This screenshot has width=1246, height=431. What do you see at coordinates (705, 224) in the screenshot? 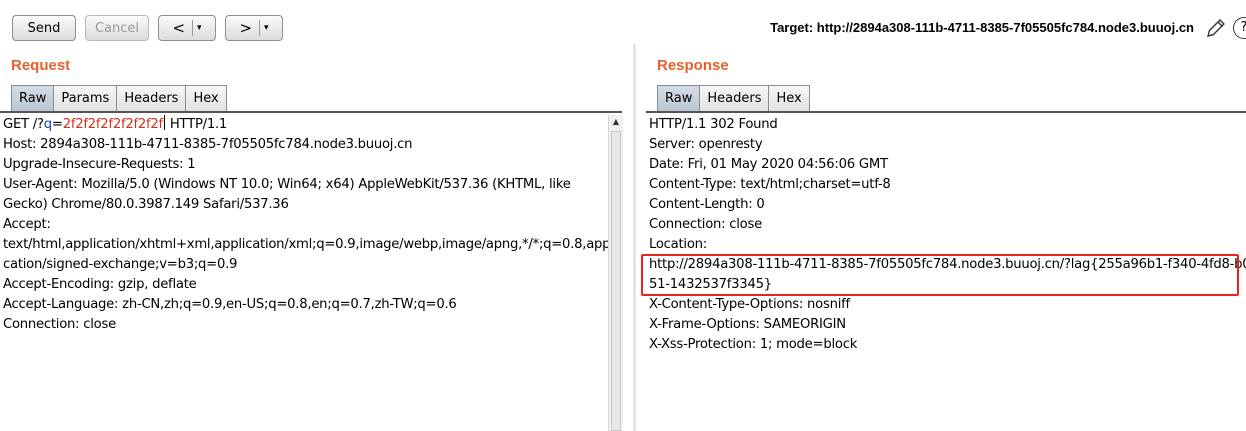
I see `response-line: Connection: close` at bounding box center [705, 224].